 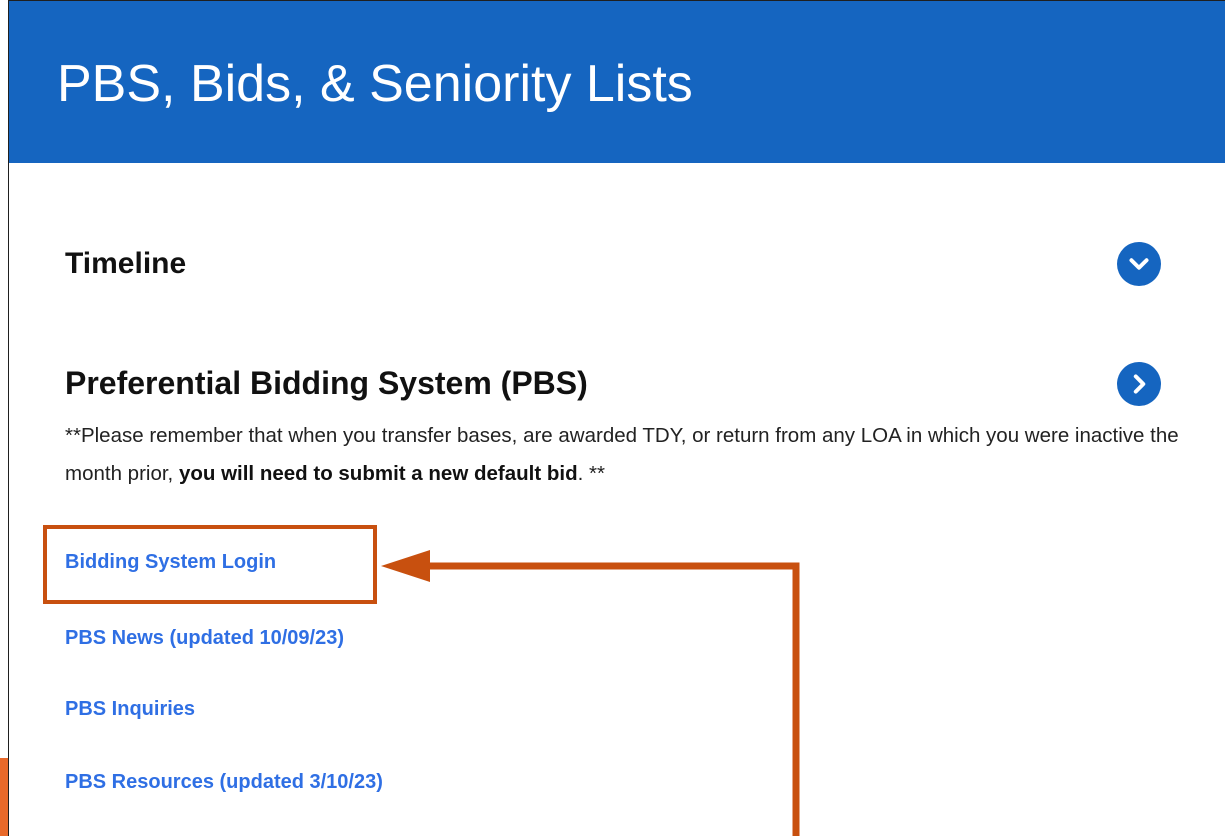 I want to click on section-title-timeline: Timeline, so click(x=125, y=264).